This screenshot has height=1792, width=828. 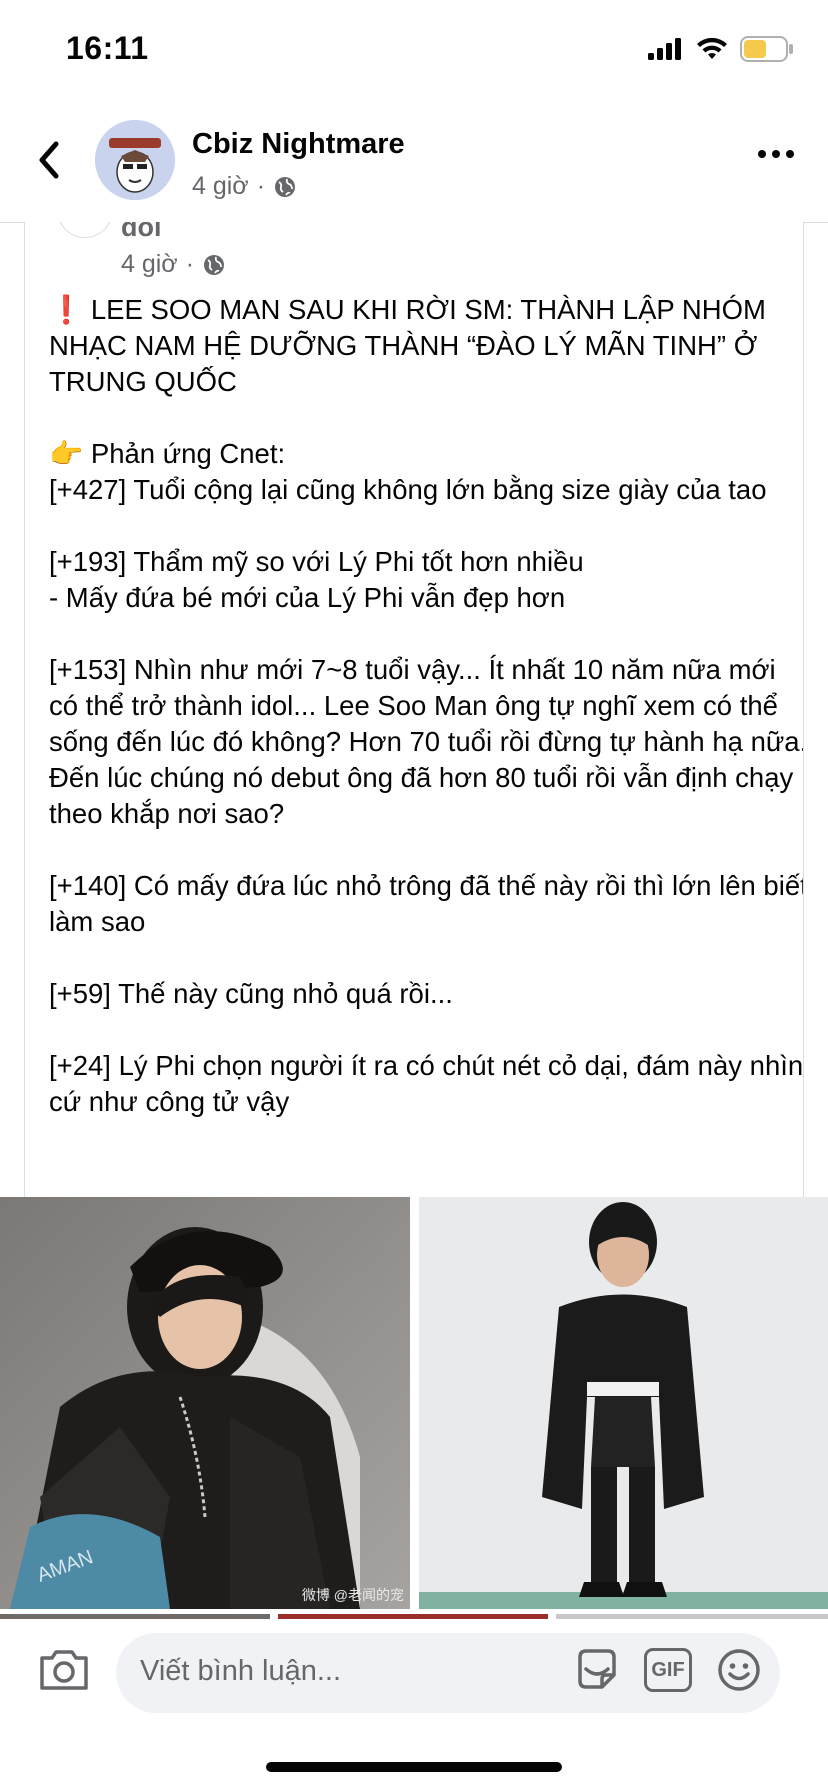 I want to click on page-name: Cbiz Nightmare, so click(x=298, y=144).